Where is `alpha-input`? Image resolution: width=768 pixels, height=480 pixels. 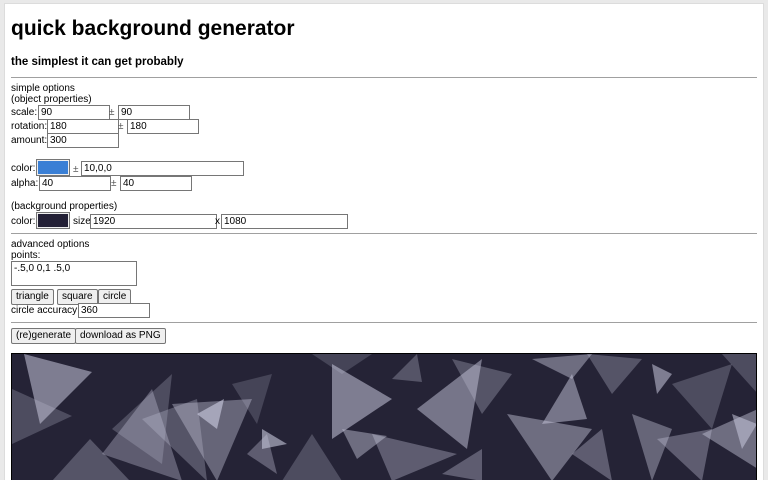
alpha-input is located at coordinates (75, 183).